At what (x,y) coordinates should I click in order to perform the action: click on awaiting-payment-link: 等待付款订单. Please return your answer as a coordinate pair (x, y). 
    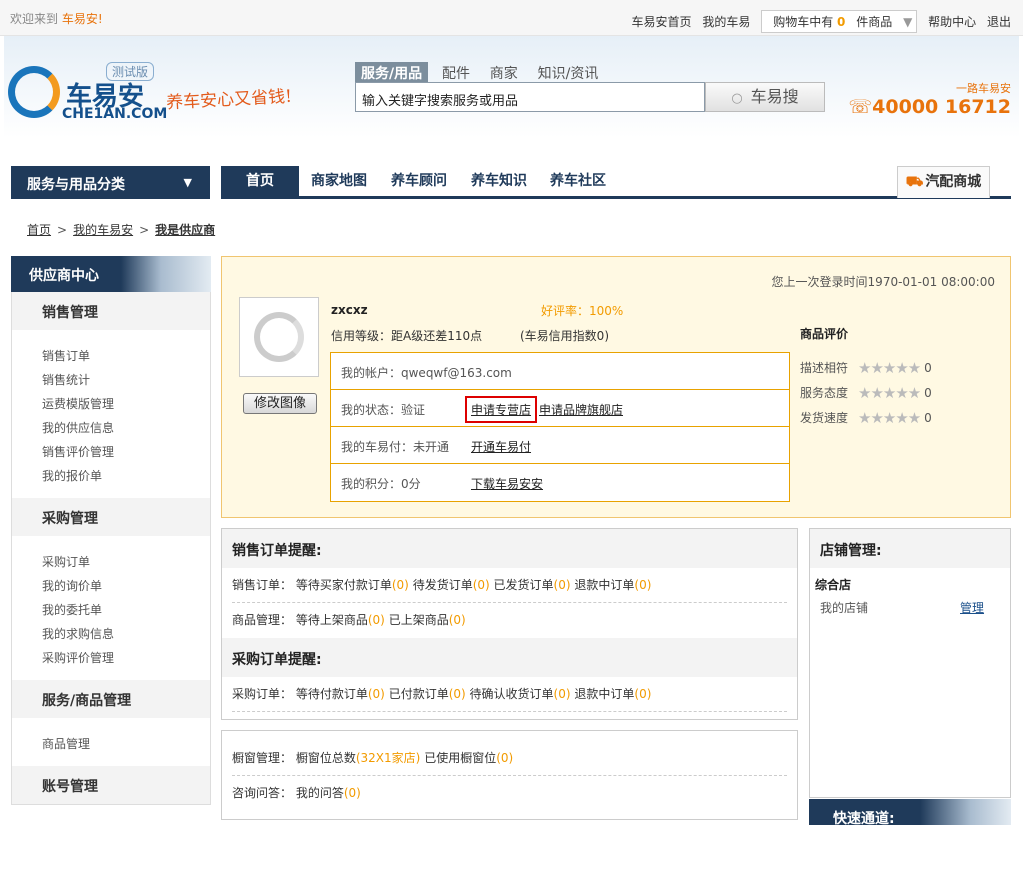
    Looking at the image, I should click on (332, 694).